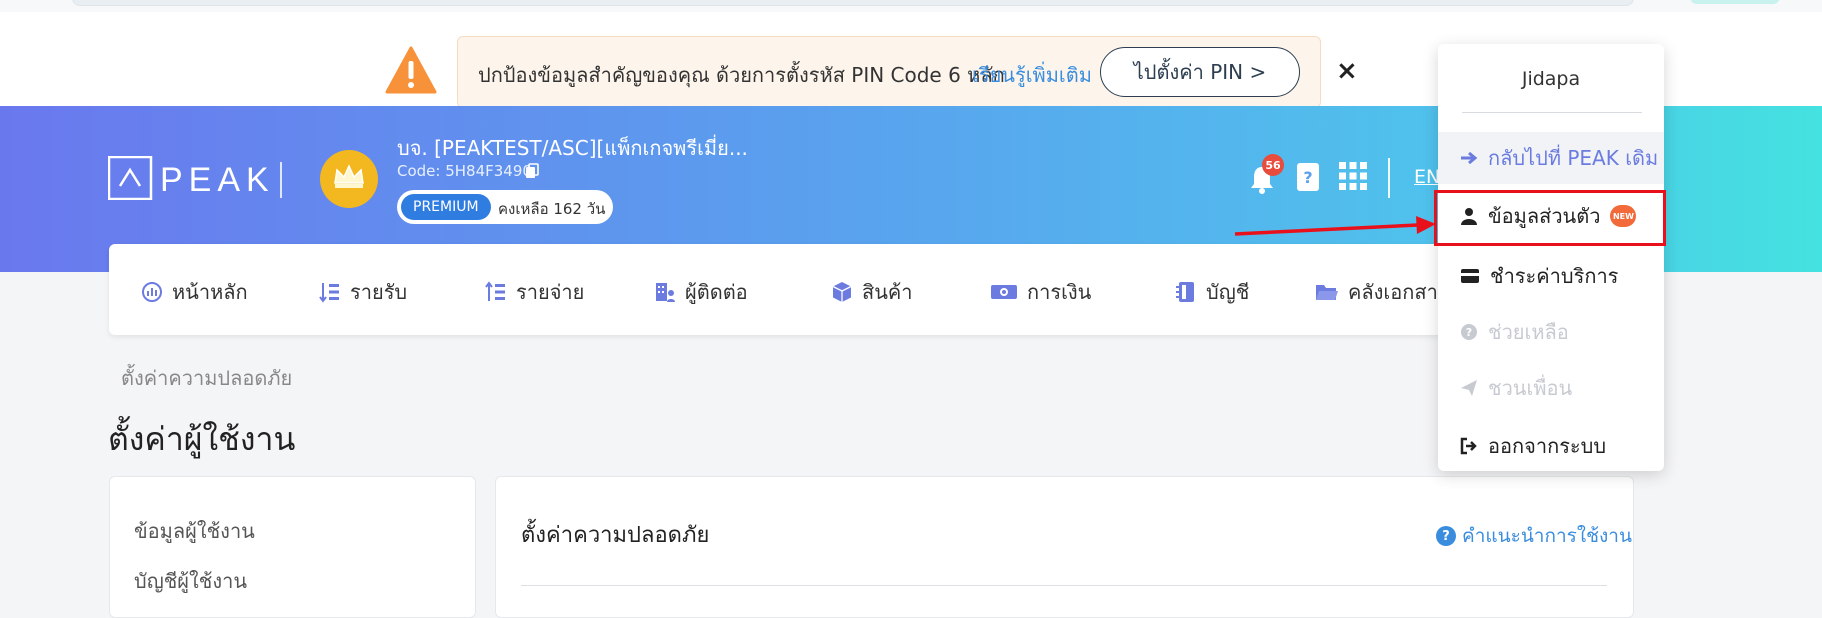  Describe the element at coordinates (1185, 292) in the screenshot. I see `ledger-icon` at that location.